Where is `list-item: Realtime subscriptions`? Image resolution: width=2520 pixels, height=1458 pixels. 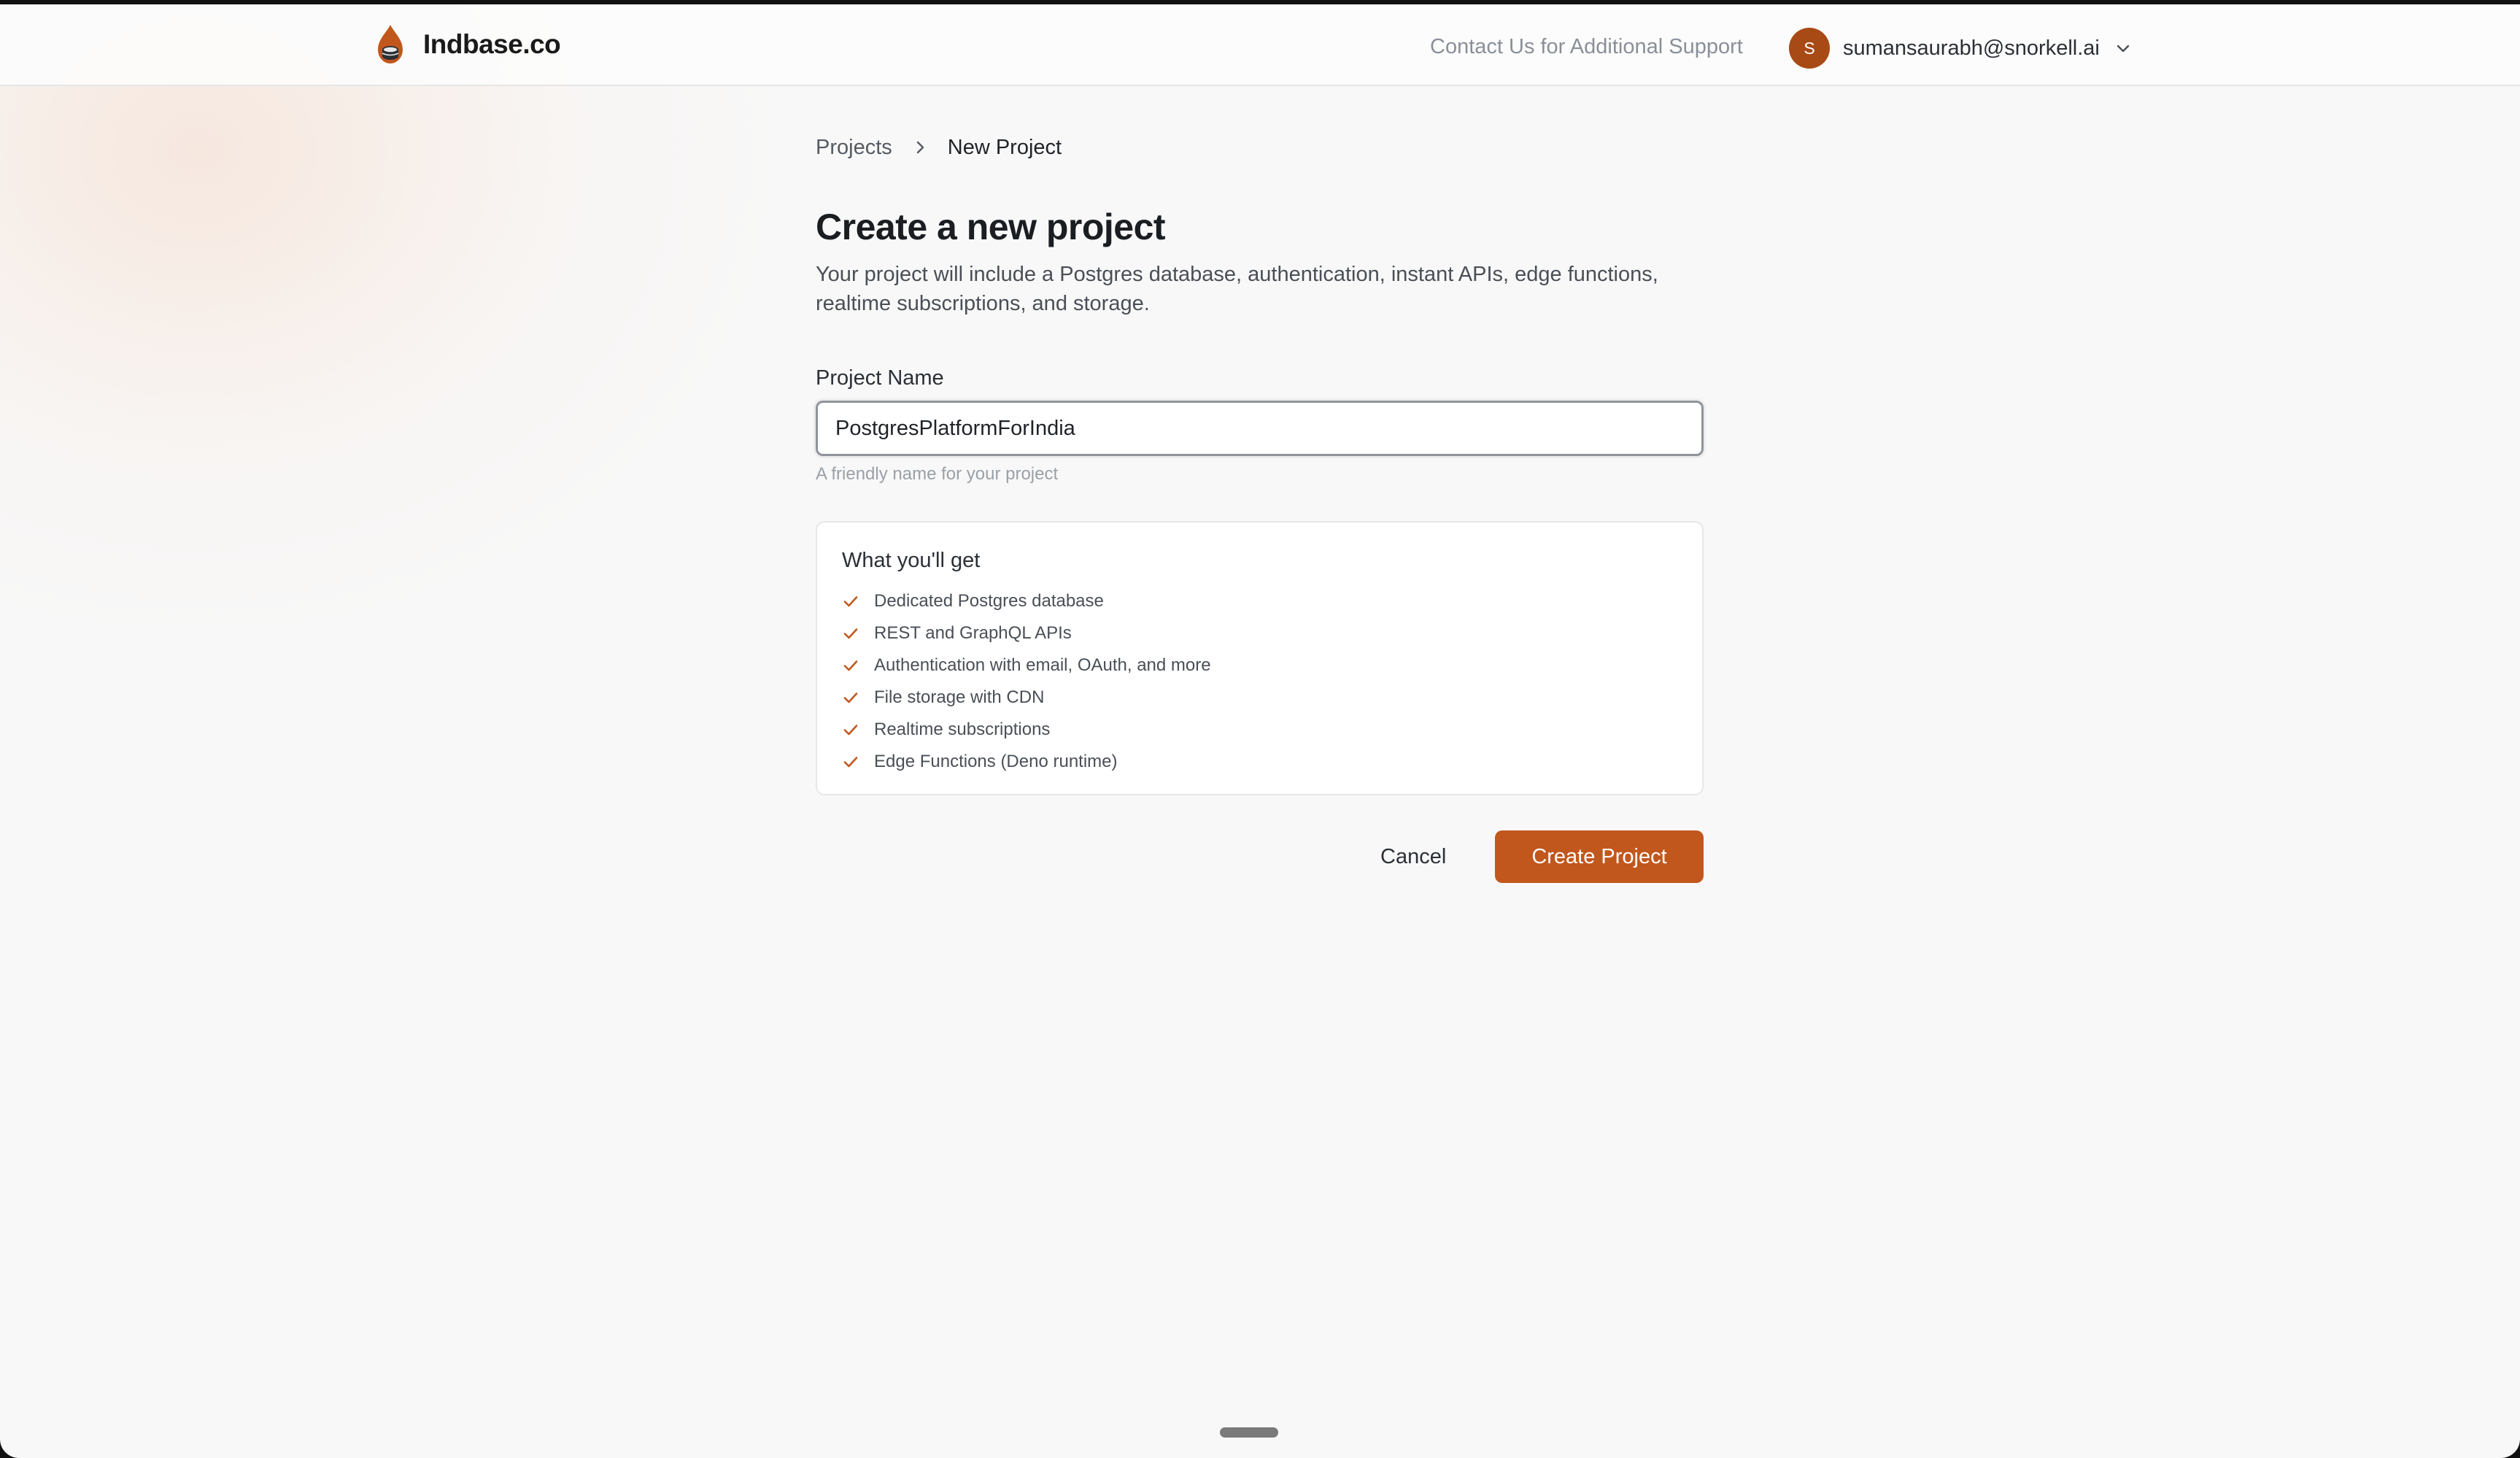 list-item: Realtime subscriptions is located at coordinates (1026, 730).